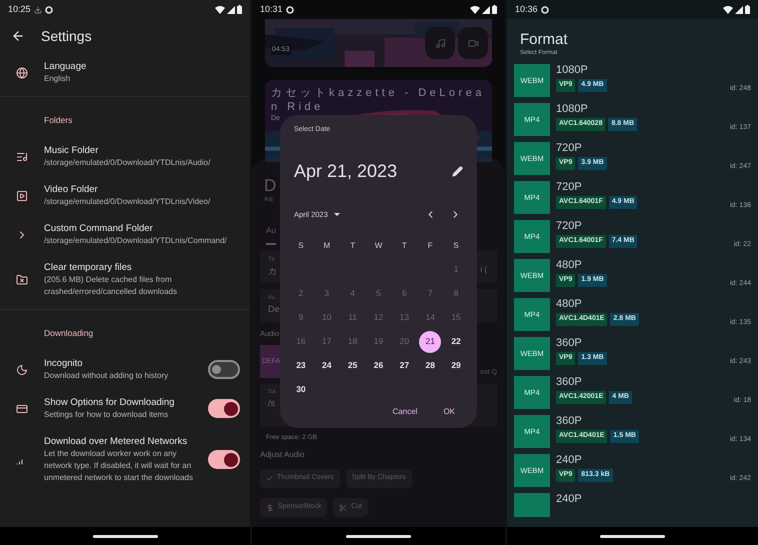 This screenshot has height=545, width=758. What do you see at coordinates (271, 9) in the screenshot?
I see `status-time: 10:31` at bounding box center [271, 9].